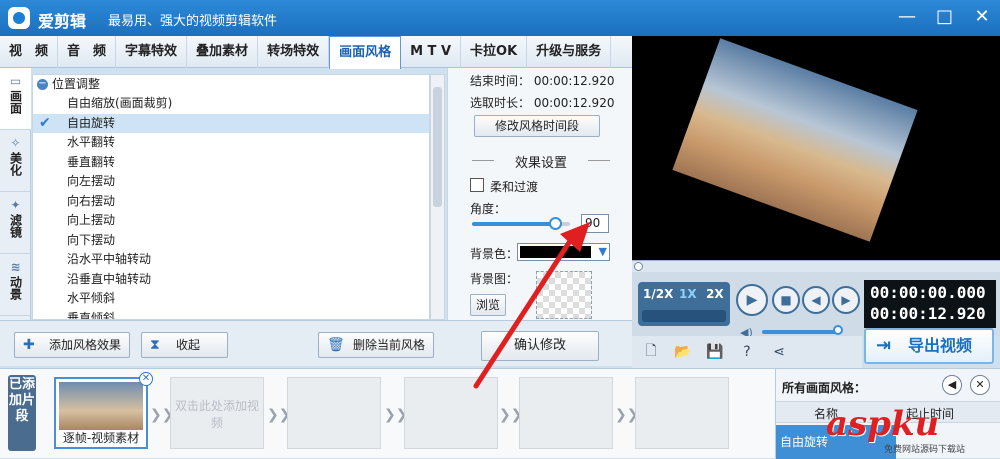 The image size is (1000, 459). What do you see at coordinates (336, 345) in the screenshot?
I see `trash-icon: 🗑` at bounding box center [336, 345].